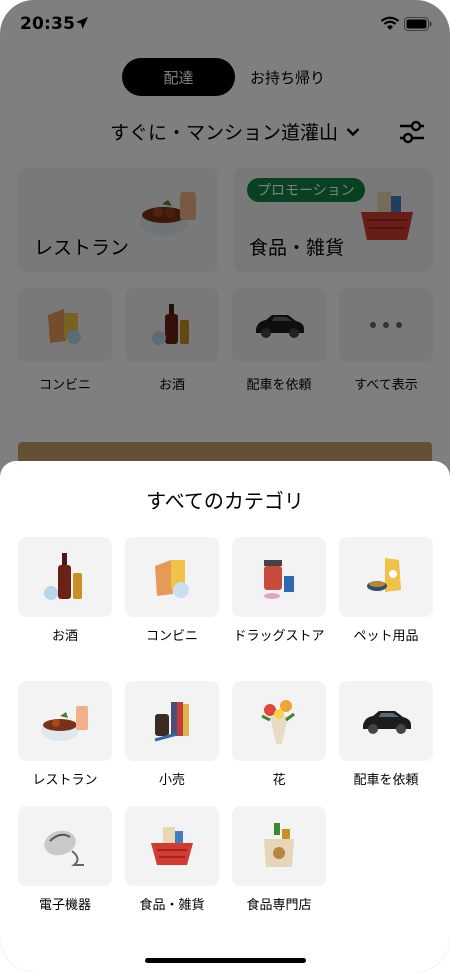 The width and height of the screenshot is (450, 972). Describe the element at coordinates (384, 575) in the screenshot. I see `pet-supplies-icon` at that location.